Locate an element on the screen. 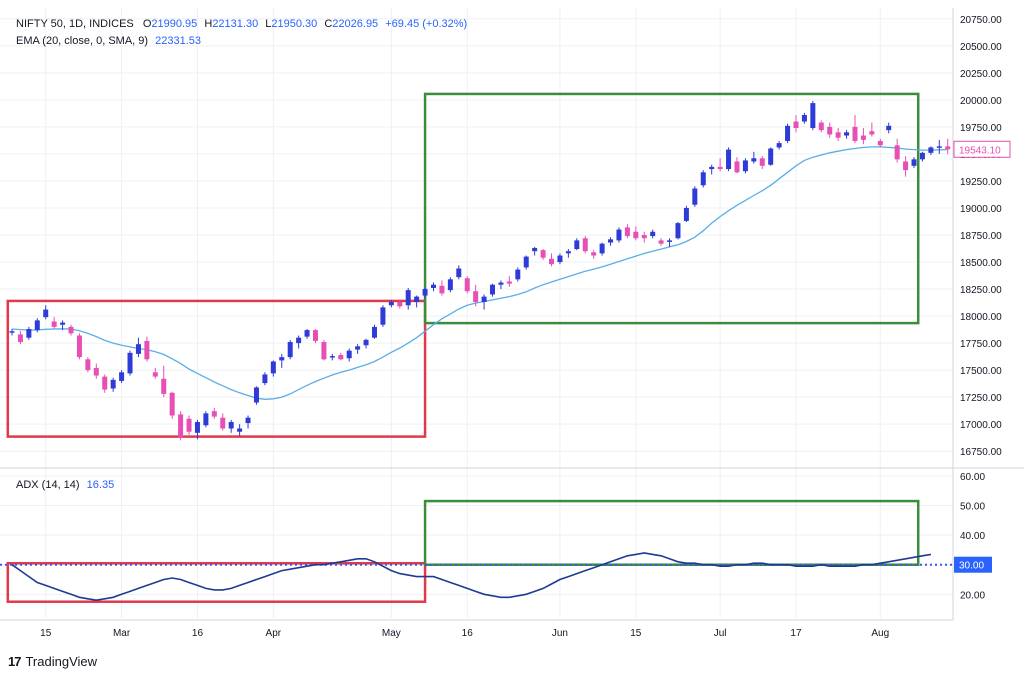 This screenshot has width=1024, height=680. legend-adx: ADX (14, 14) 16.35 is located at coordinates (65, 485).